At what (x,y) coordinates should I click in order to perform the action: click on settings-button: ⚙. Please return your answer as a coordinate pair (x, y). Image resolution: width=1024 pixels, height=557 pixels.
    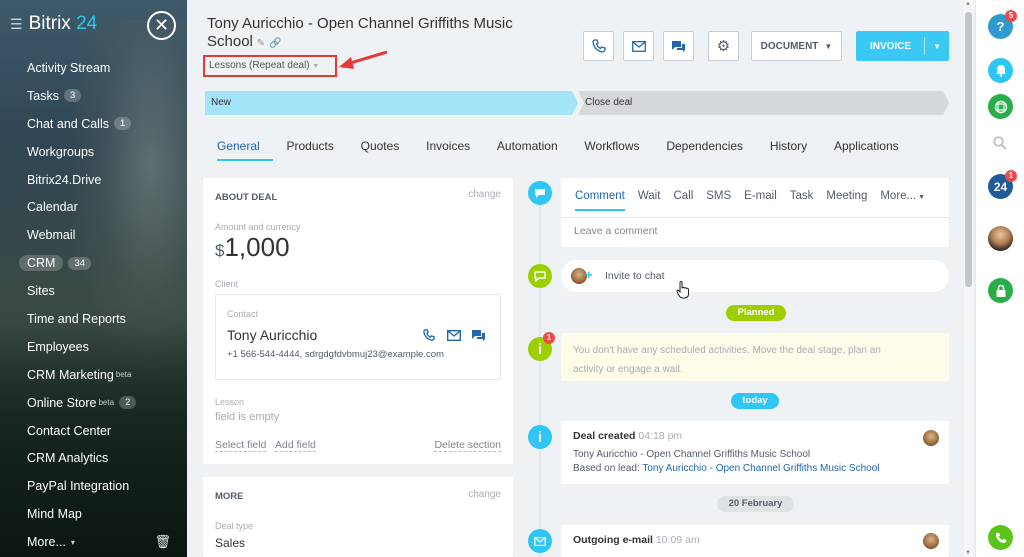
    Looking at the image, I should click on (723, 46).